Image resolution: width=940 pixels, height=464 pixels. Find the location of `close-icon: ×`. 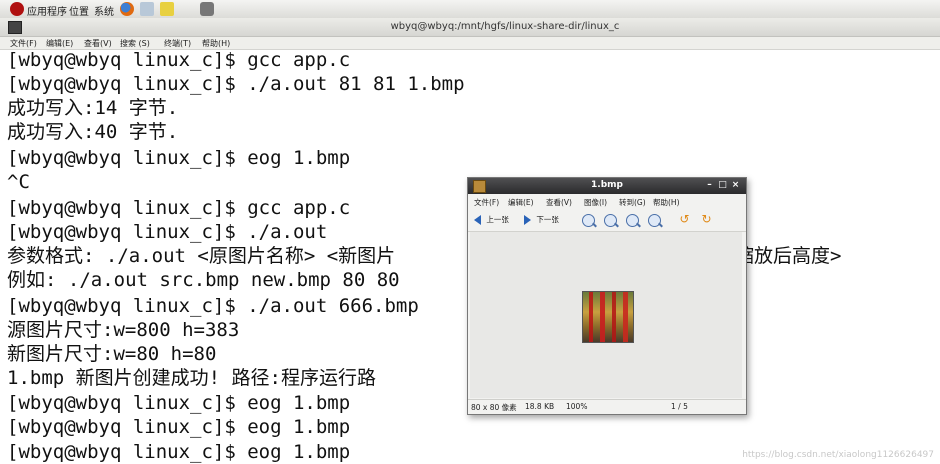

close-icon: × is located at coordinates (735, 185).